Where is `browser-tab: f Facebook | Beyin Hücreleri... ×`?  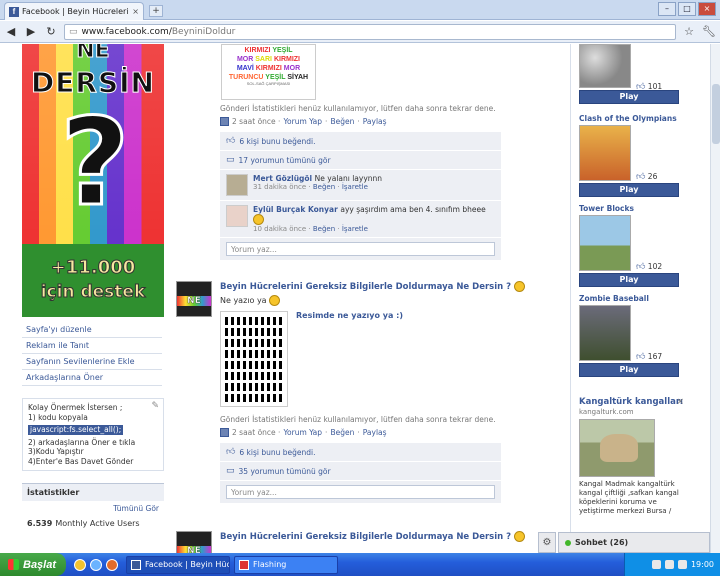
browser-tab: f Facebook | Beyin Hücreleri... × is located at coordinates (74, 11).